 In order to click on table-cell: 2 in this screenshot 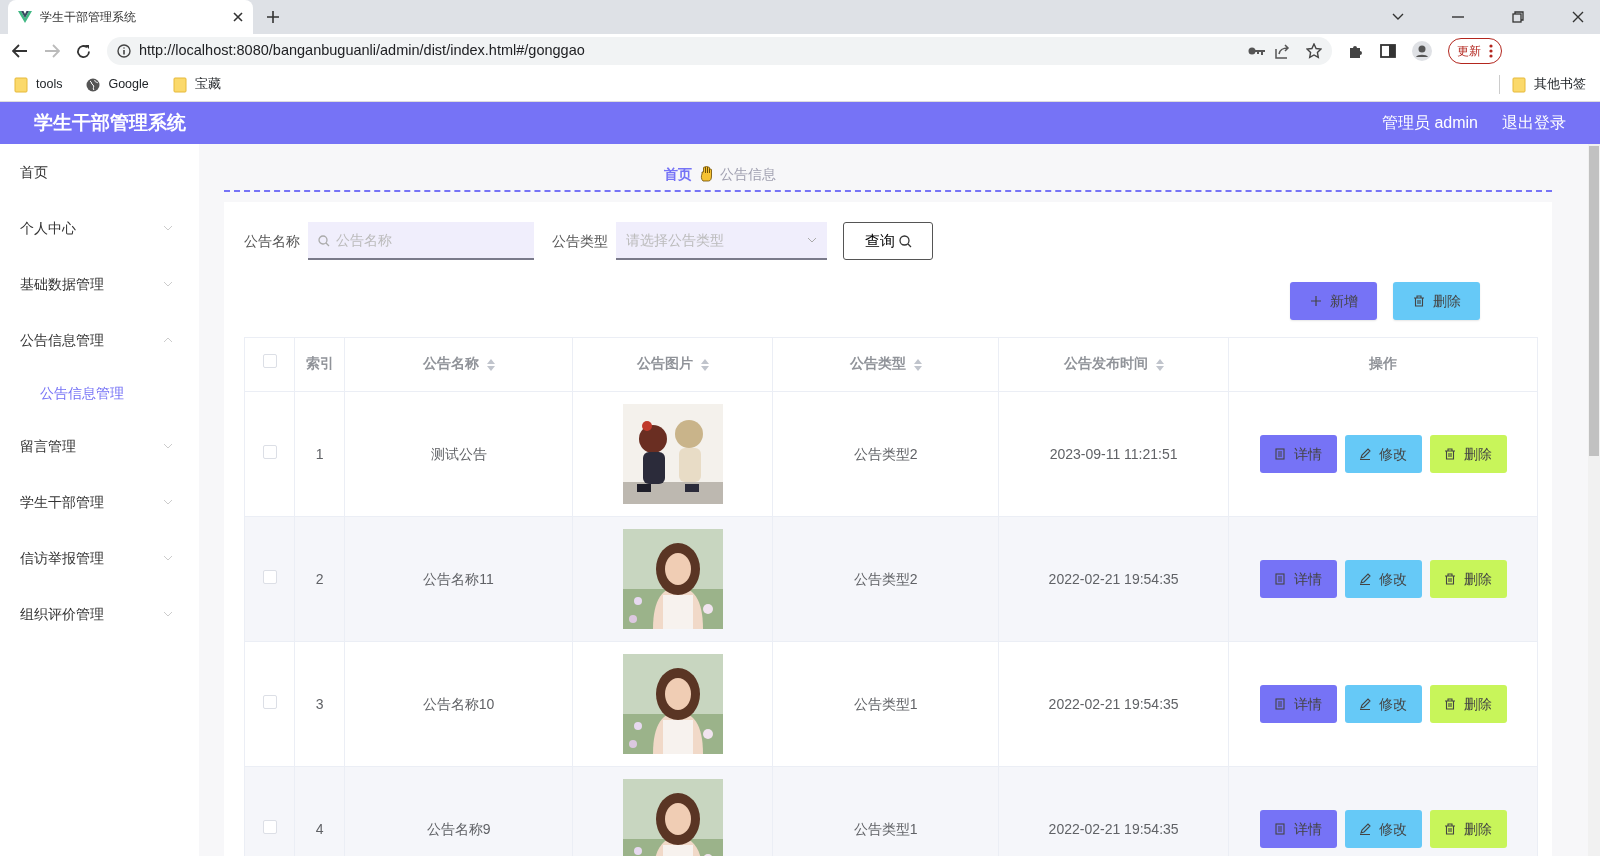, I will do `click(319, 578)`.